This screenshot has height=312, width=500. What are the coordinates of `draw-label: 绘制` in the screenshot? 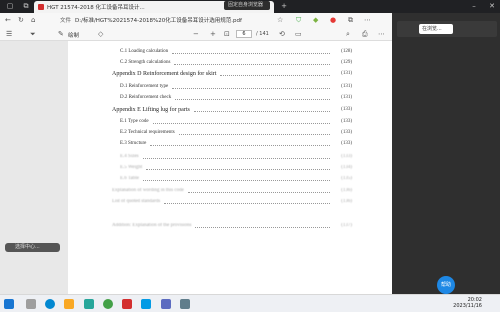 It's located at (73, 35).